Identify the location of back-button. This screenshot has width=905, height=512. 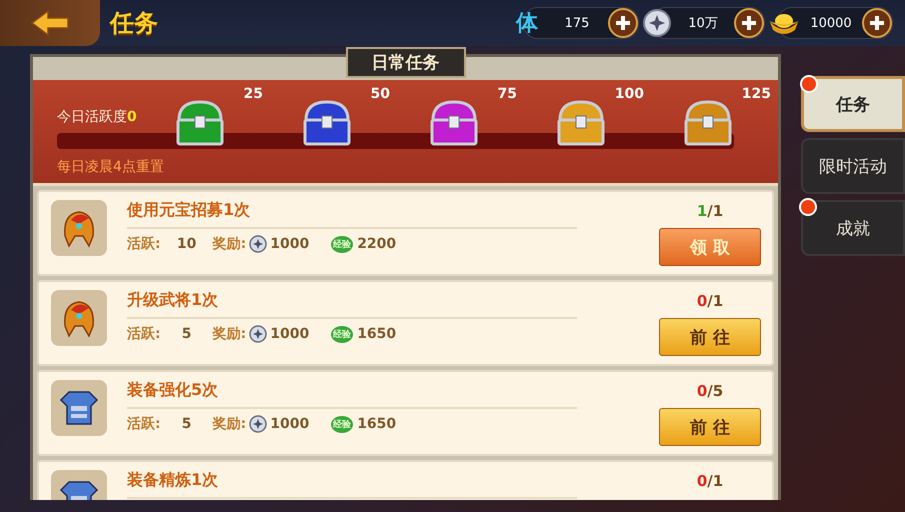
(50, 23).